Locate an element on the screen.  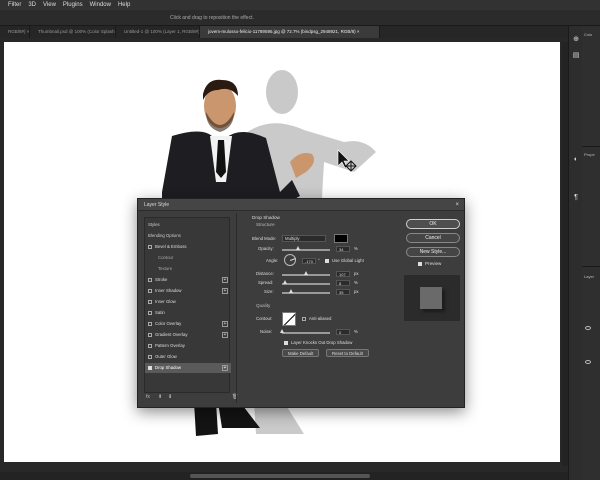
spread-slider is located at coordinates (306, 284).